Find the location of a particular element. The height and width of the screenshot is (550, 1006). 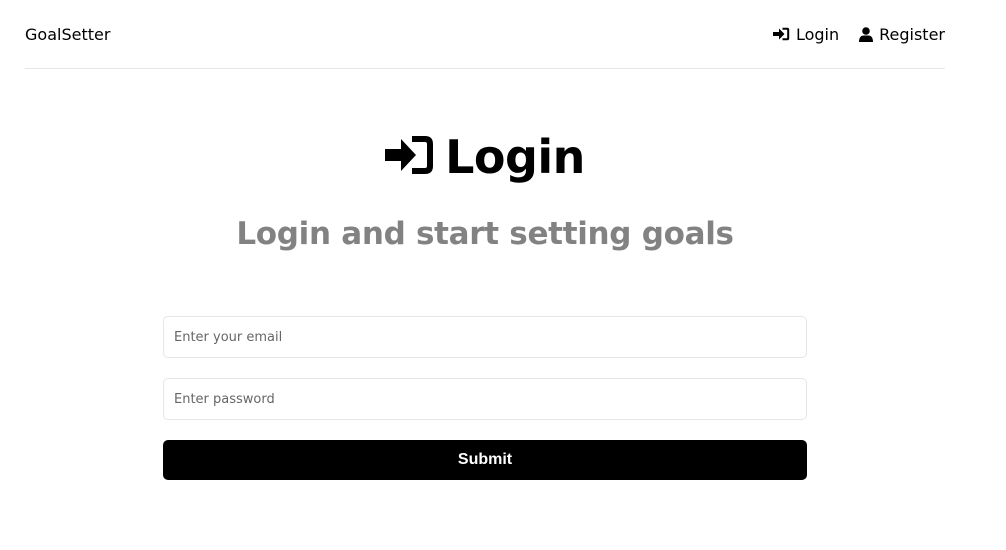

logo-link: GoalSetter is located at coordinates (67, 34).